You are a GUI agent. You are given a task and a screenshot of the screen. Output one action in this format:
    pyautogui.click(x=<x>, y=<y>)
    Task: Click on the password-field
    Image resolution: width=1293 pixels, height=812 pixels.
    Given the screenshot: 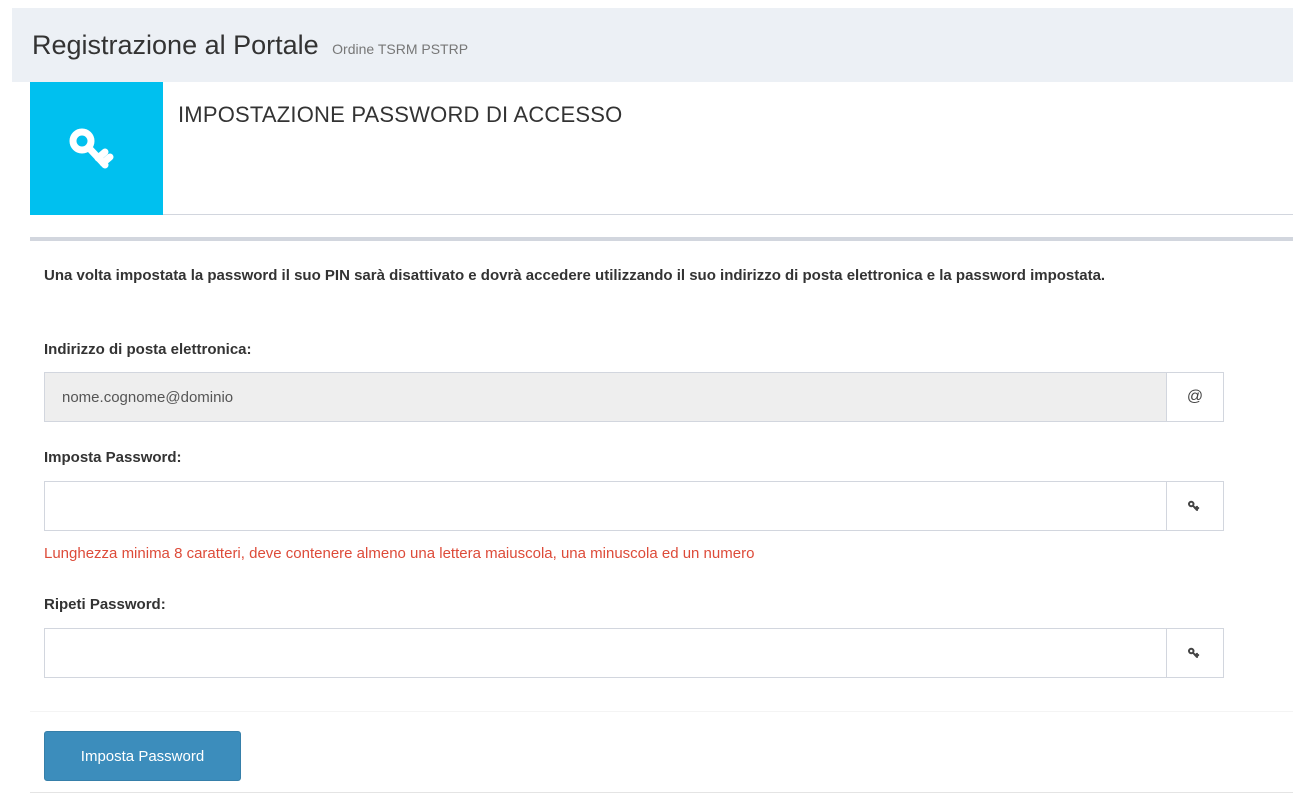 What is the action you would take?
    pyautogui.click(x=605, y=506)
    